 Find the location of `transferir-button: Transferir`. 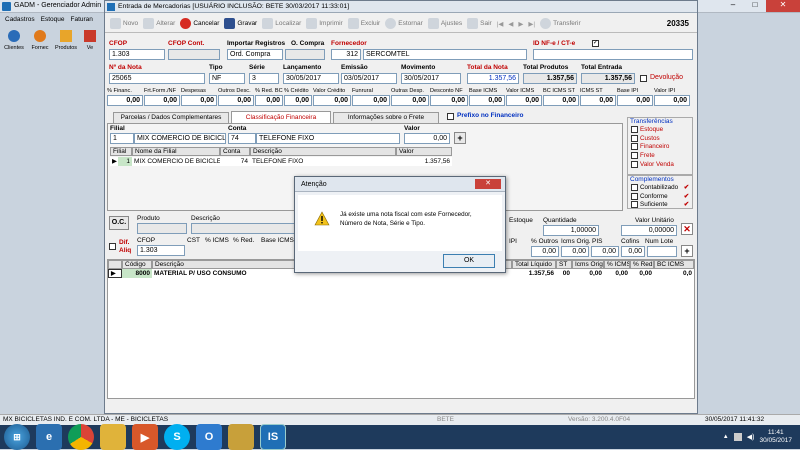

transferir-button: Transferir is located at coordinates (560, 24).